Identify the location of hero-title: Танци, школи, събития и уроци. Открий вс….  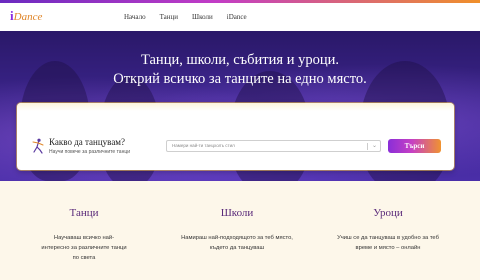
(240, 70).